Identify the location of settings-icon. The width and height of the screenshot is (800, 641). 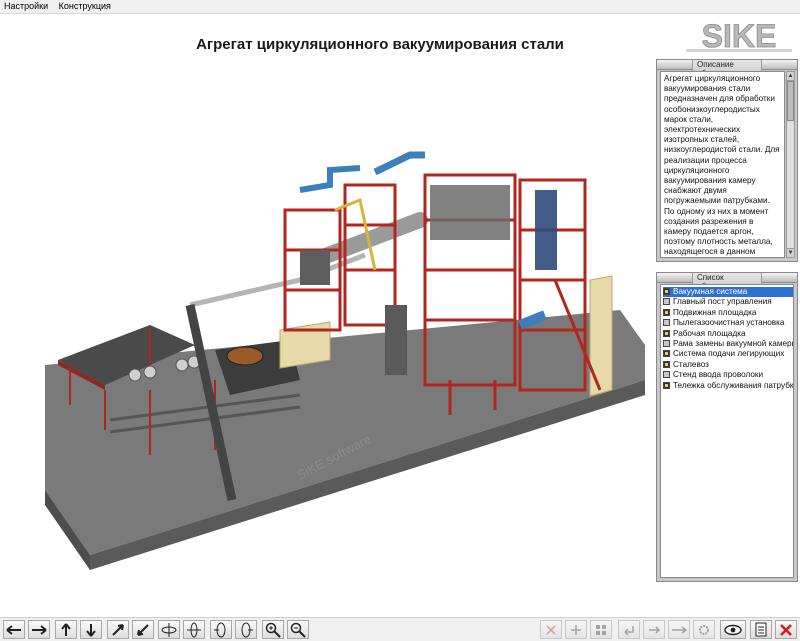
(704, 629).